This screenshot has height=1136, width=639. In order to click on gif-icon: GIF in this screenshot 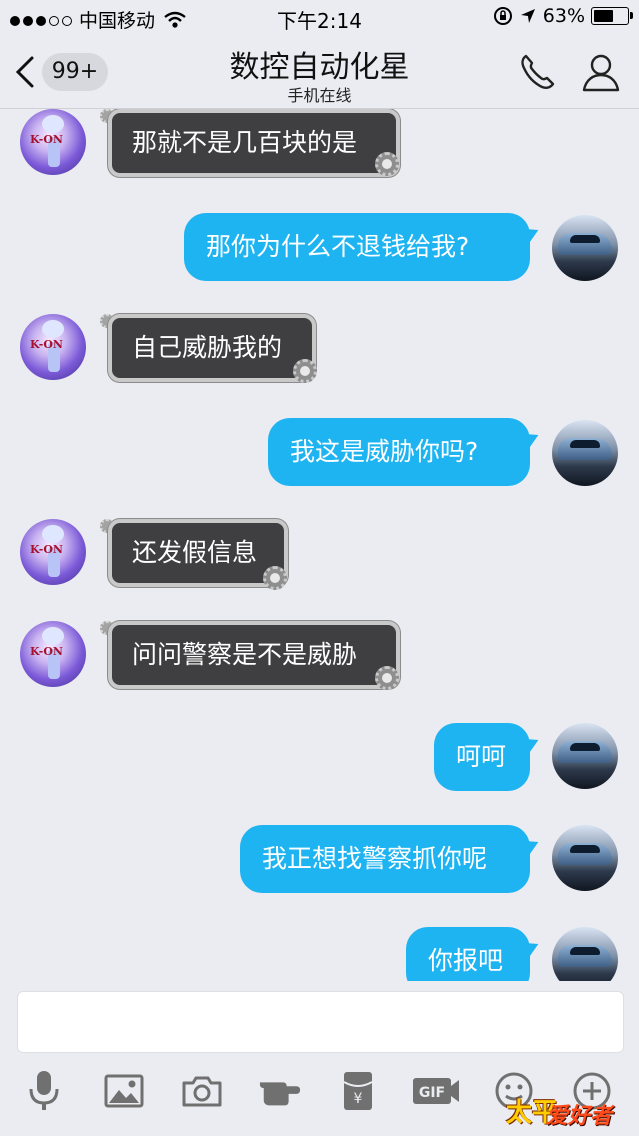, I will do `click(436, 1091)`.